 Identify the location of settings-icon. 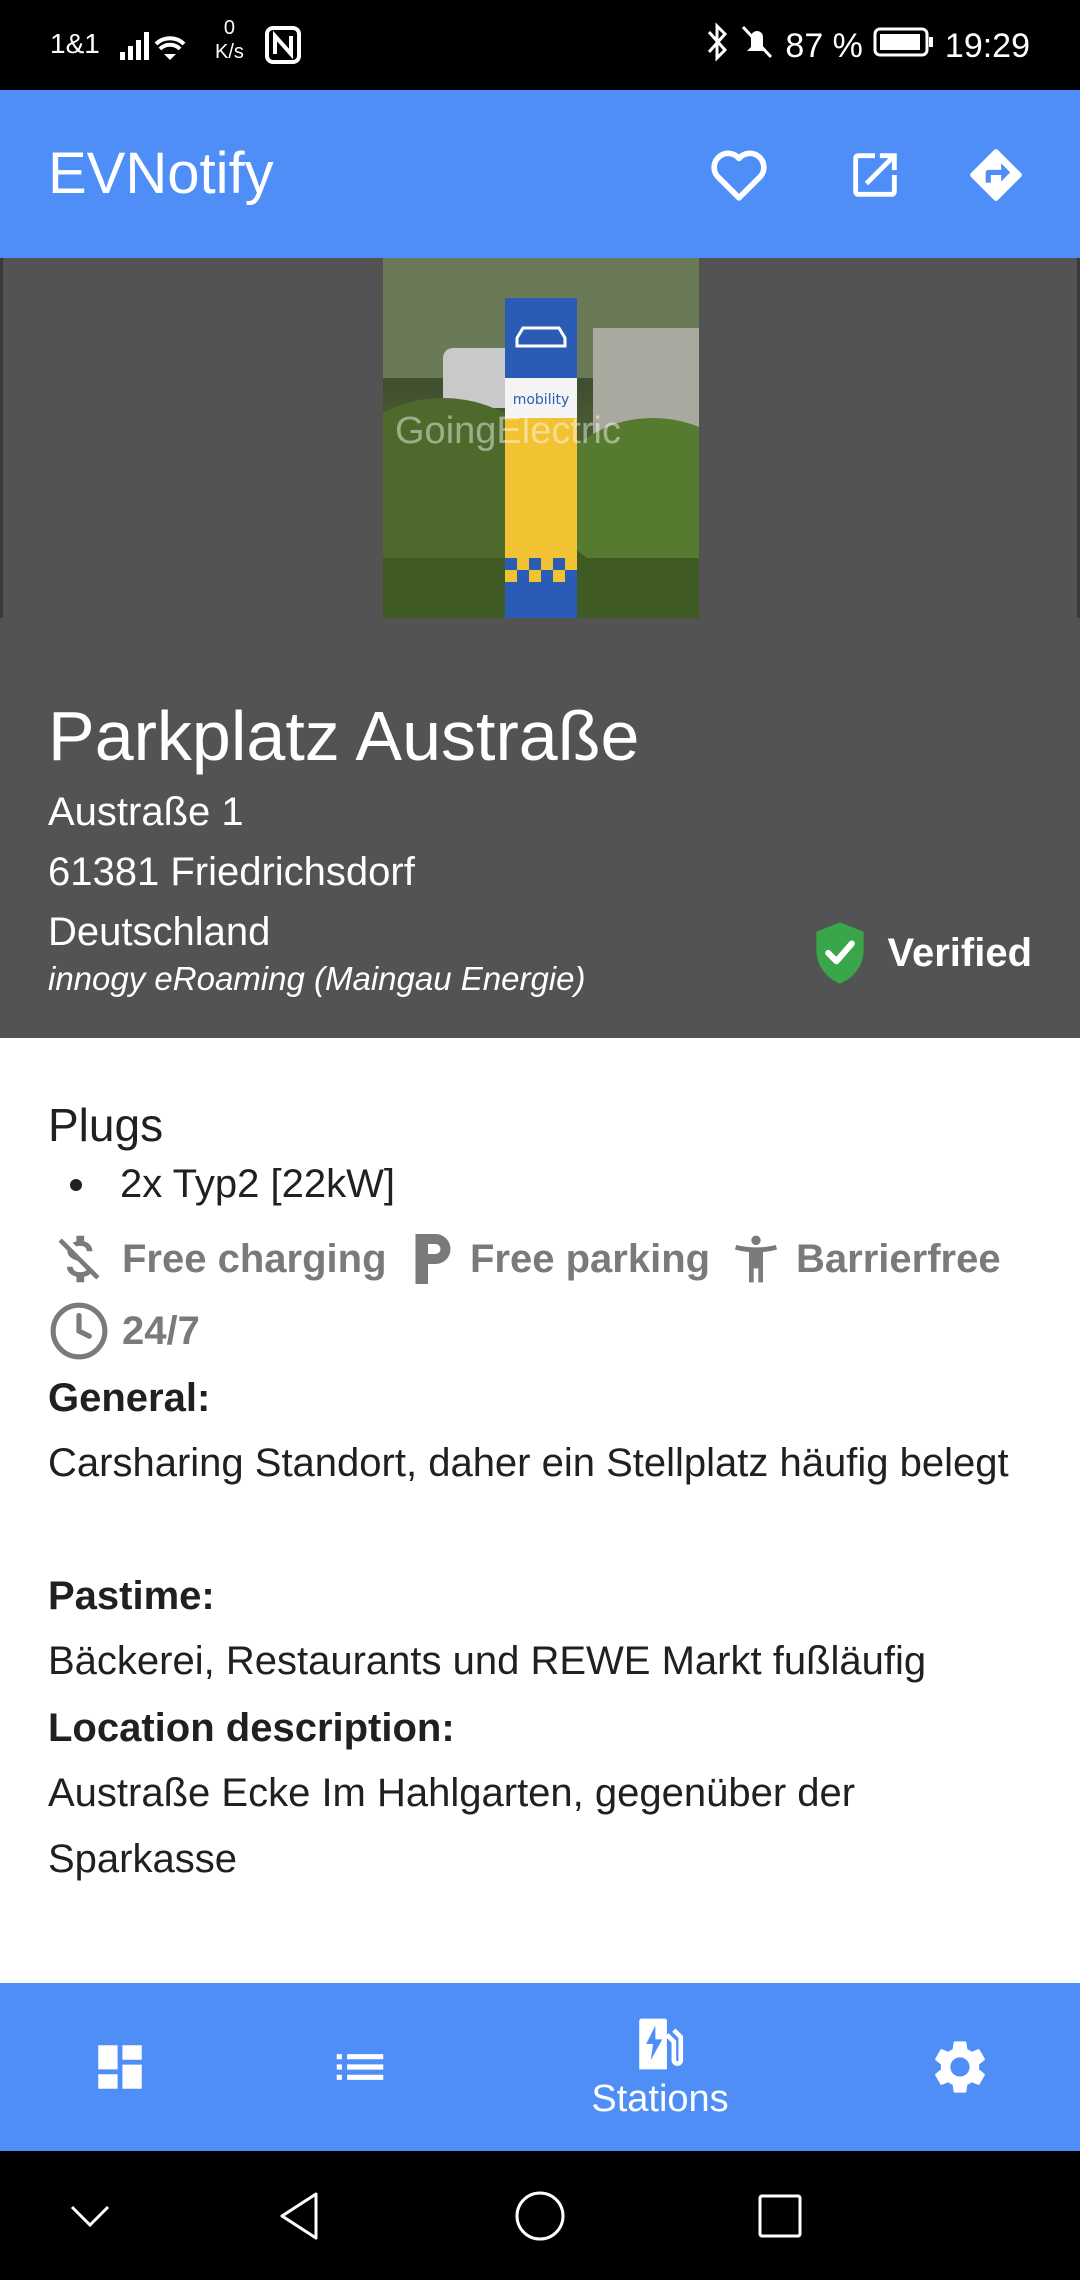
(960, 2067).